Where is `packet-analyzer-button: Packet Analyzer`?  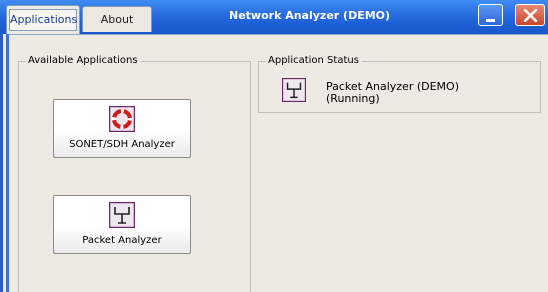 packet-analyzer-button: Packet Analyzer is located at coordinates (122, 224).